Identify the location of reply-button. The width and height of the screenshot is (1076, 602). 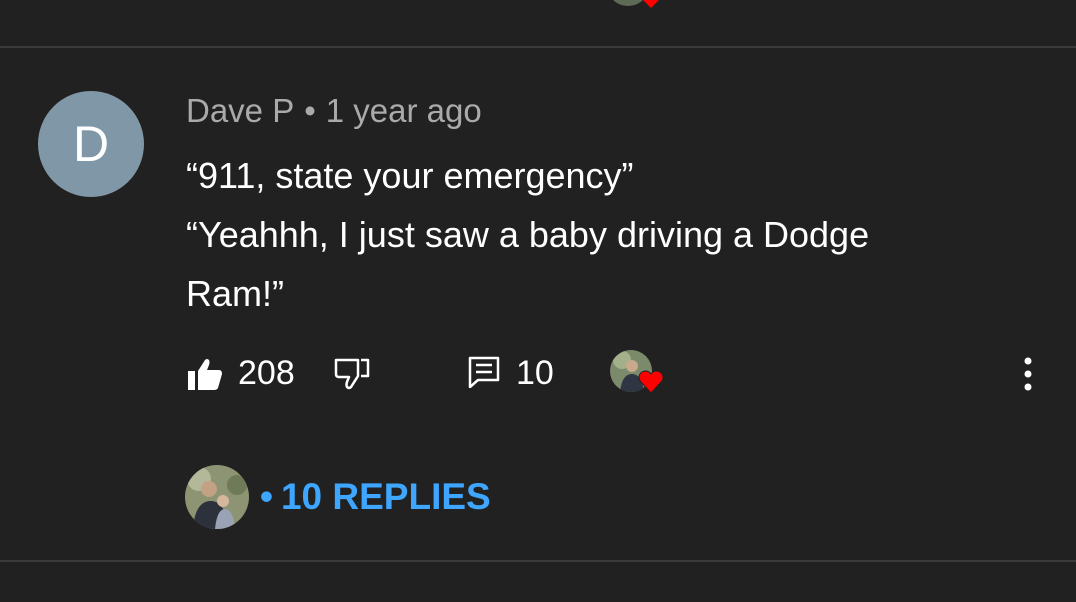
(484, 372).